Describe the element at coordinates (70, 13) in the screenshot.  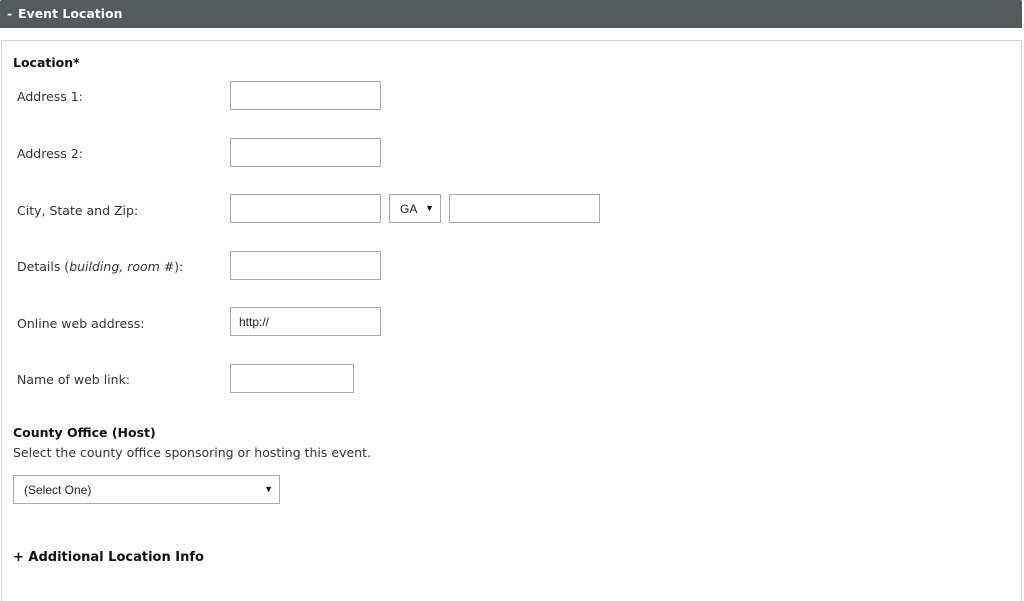
I see `section-title: Event Location` at that location.